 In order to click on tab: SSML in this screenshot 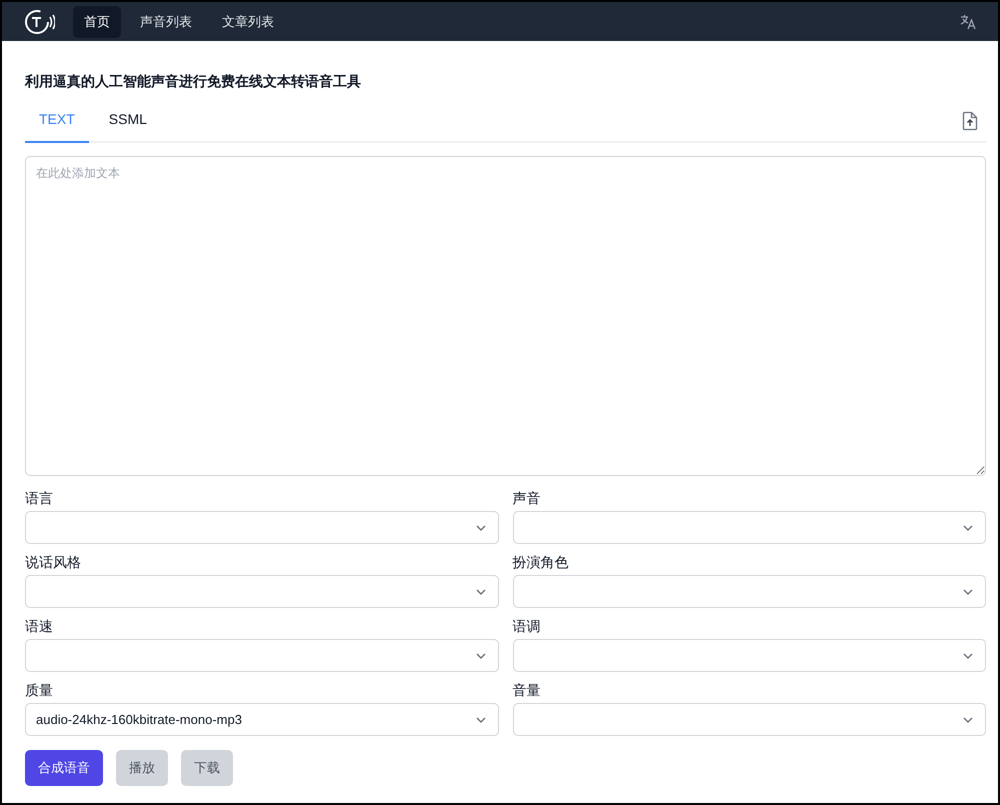, I will do `click(127, 122)`.